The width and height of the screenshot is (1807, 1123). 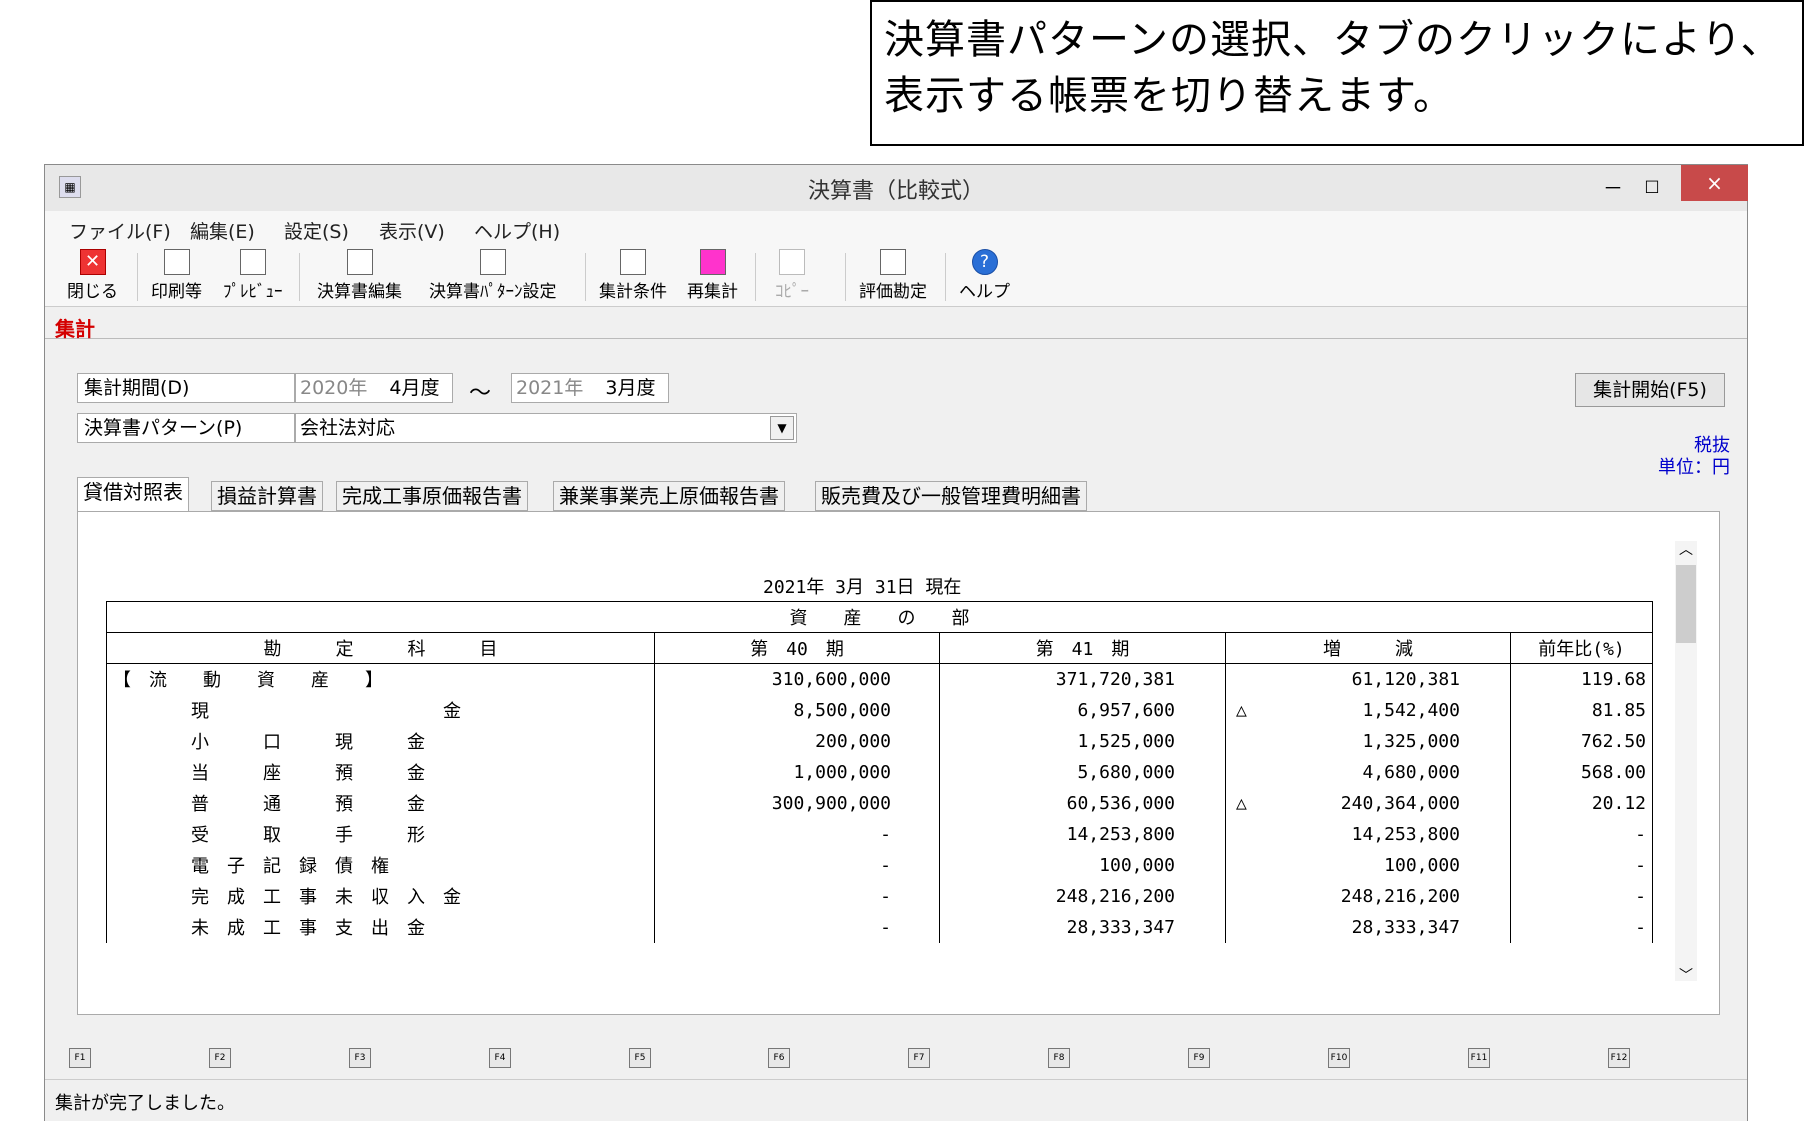 What do you see at coordinates (412, 230) in the screenshot?
I see `menu-view: 表示(V)` at bounding box center [412, 230].